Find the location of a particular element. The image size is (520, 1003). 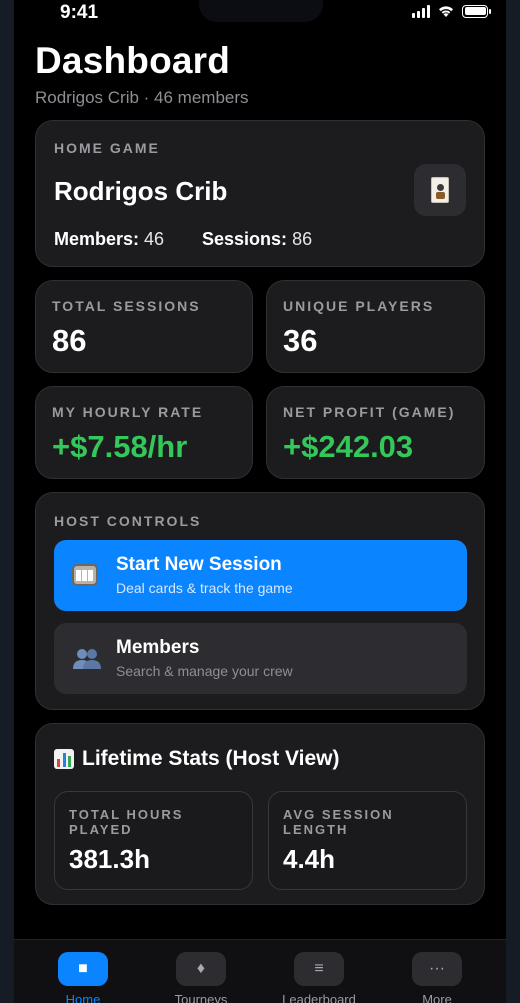

total-sessions-value: 86 is located at coordinates (69, 340).